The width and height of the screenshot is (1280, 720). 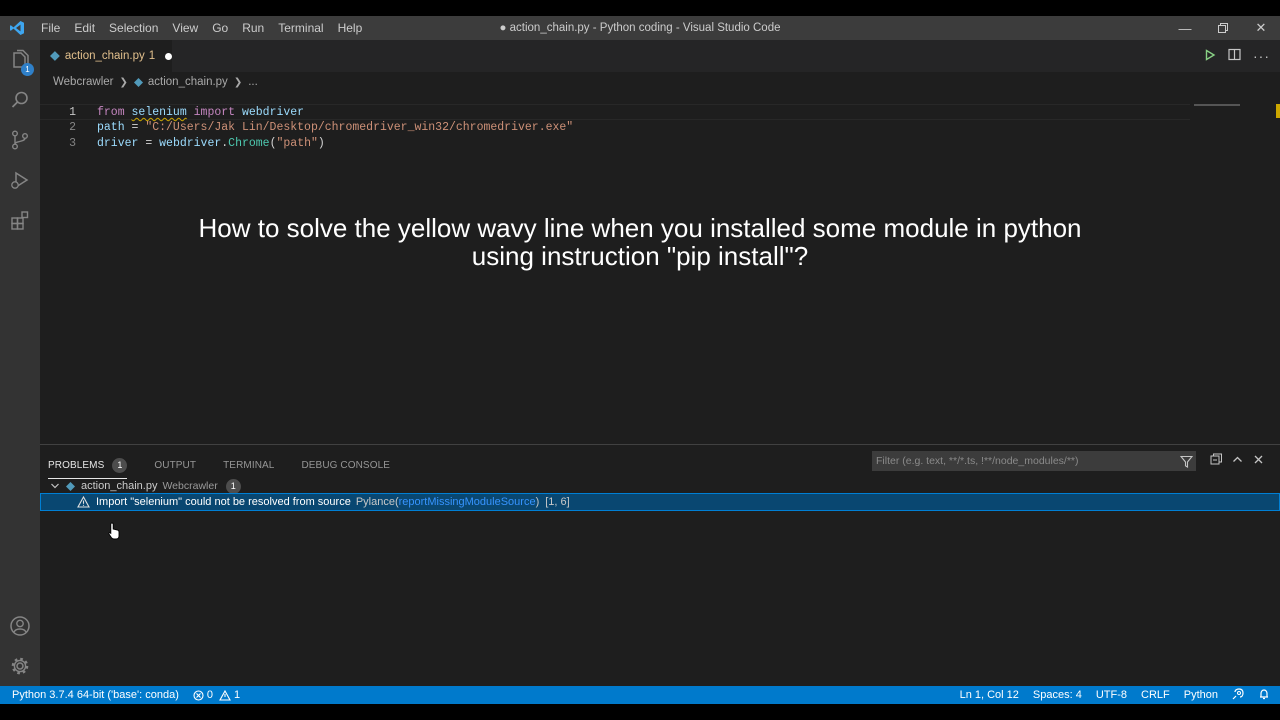 I want to click on tab-action-chain: action_chain.py 1, so click(x=106, y=56).